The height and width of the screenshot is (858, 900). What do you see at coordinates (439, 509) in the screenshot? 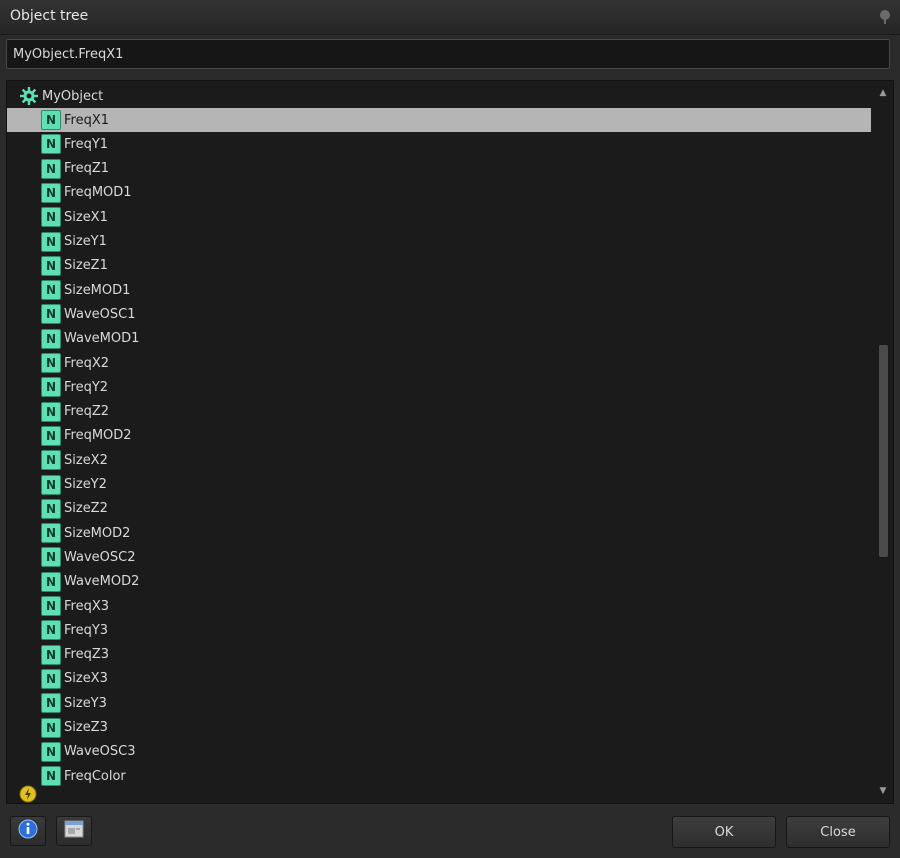
I see `tree-item: N SizeZ2` at bounding box center [439, 509].